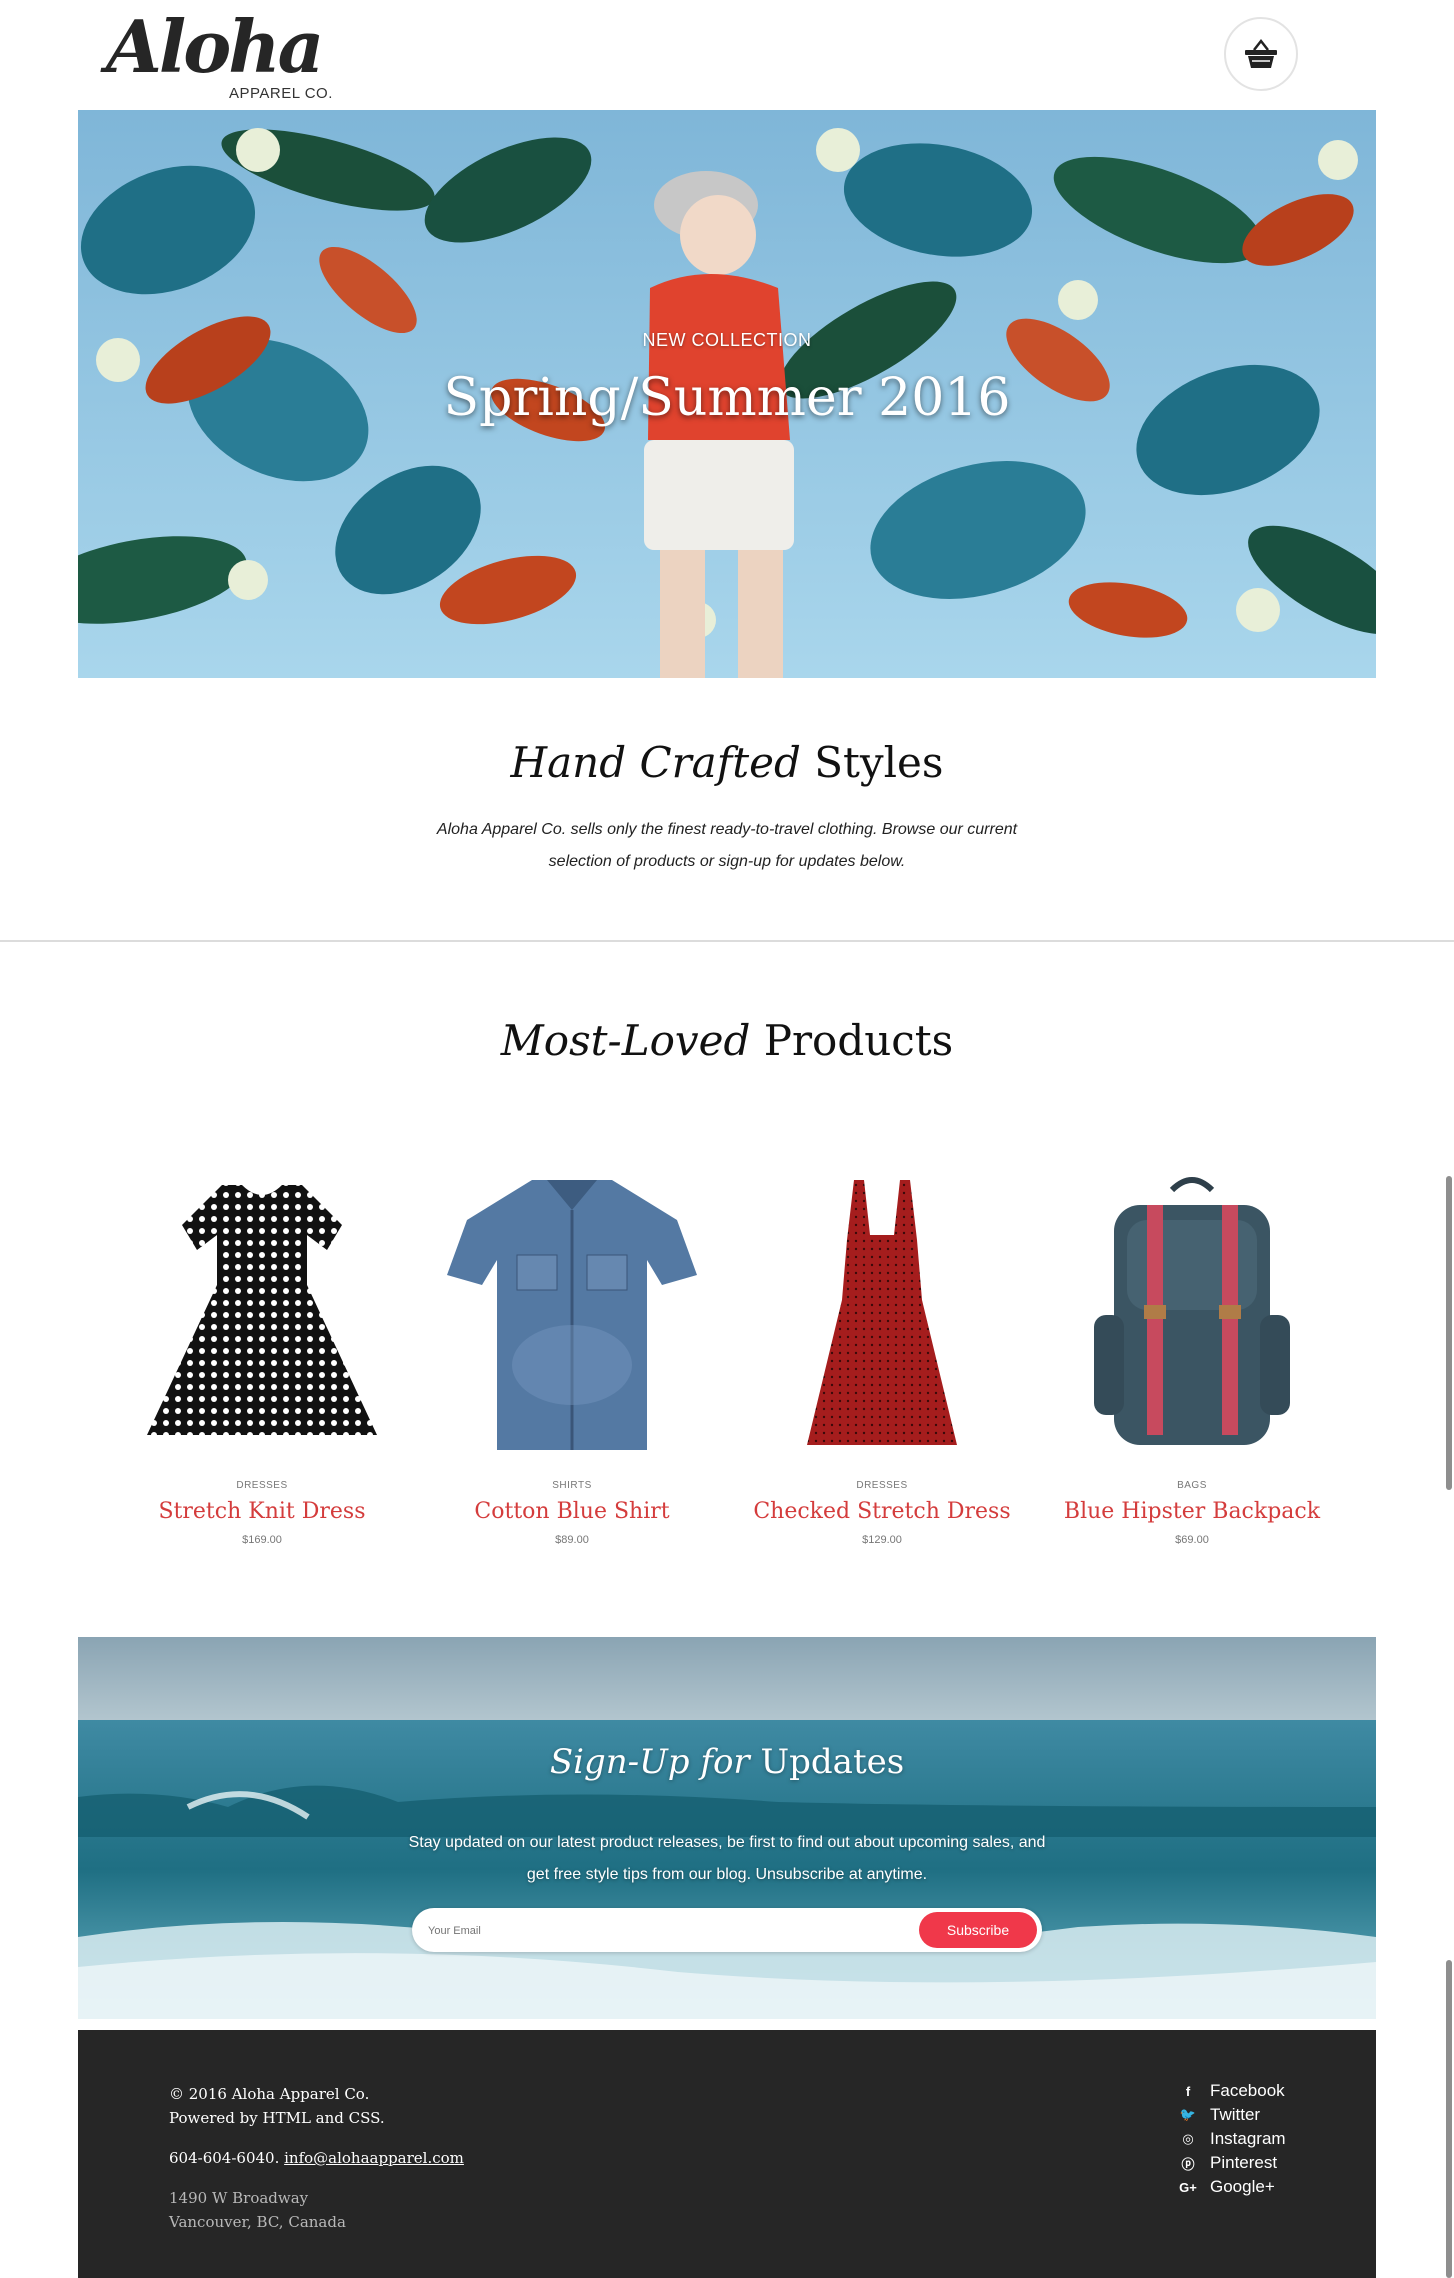 This screenshot has height=2278, width=1454. What do you see at coordinates (239, 2198) in the screenshot?
I see `footer-address-line1: 1490 W Broadway` at bounding box center [239, 2198].